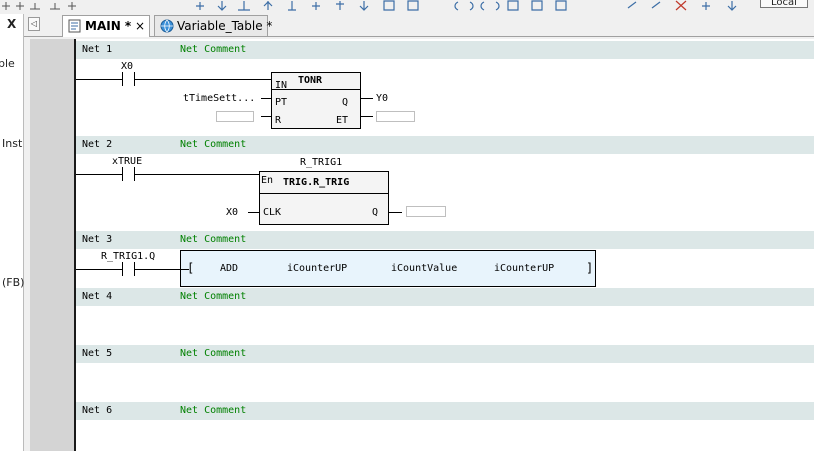  What do you see at coordinates (229, 268) in the screenshot?
I see `instruction-op: ADD` at bounding box center [229, 268].